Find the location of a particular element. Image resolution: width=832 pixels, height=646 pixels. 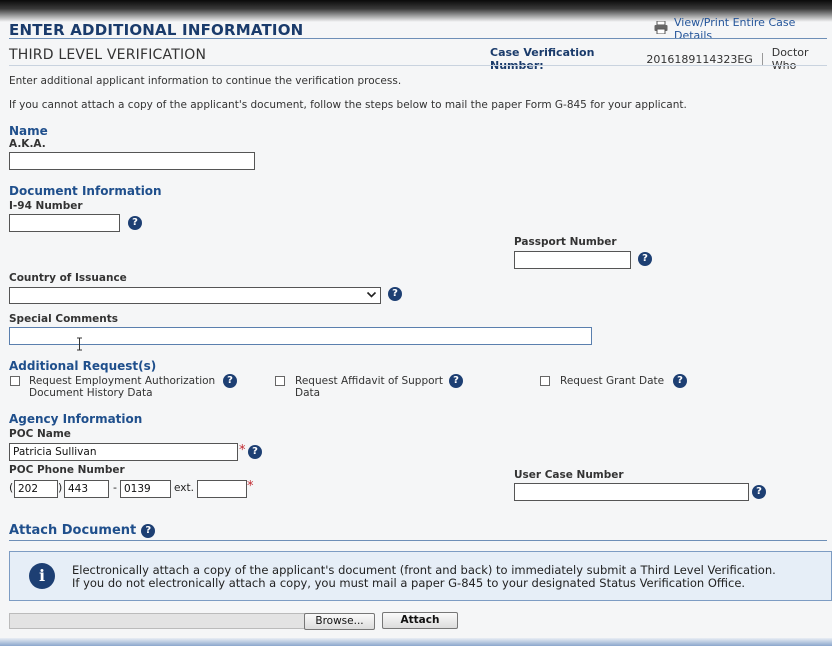

text-cursor-icon is located at coordinates (79, 343).